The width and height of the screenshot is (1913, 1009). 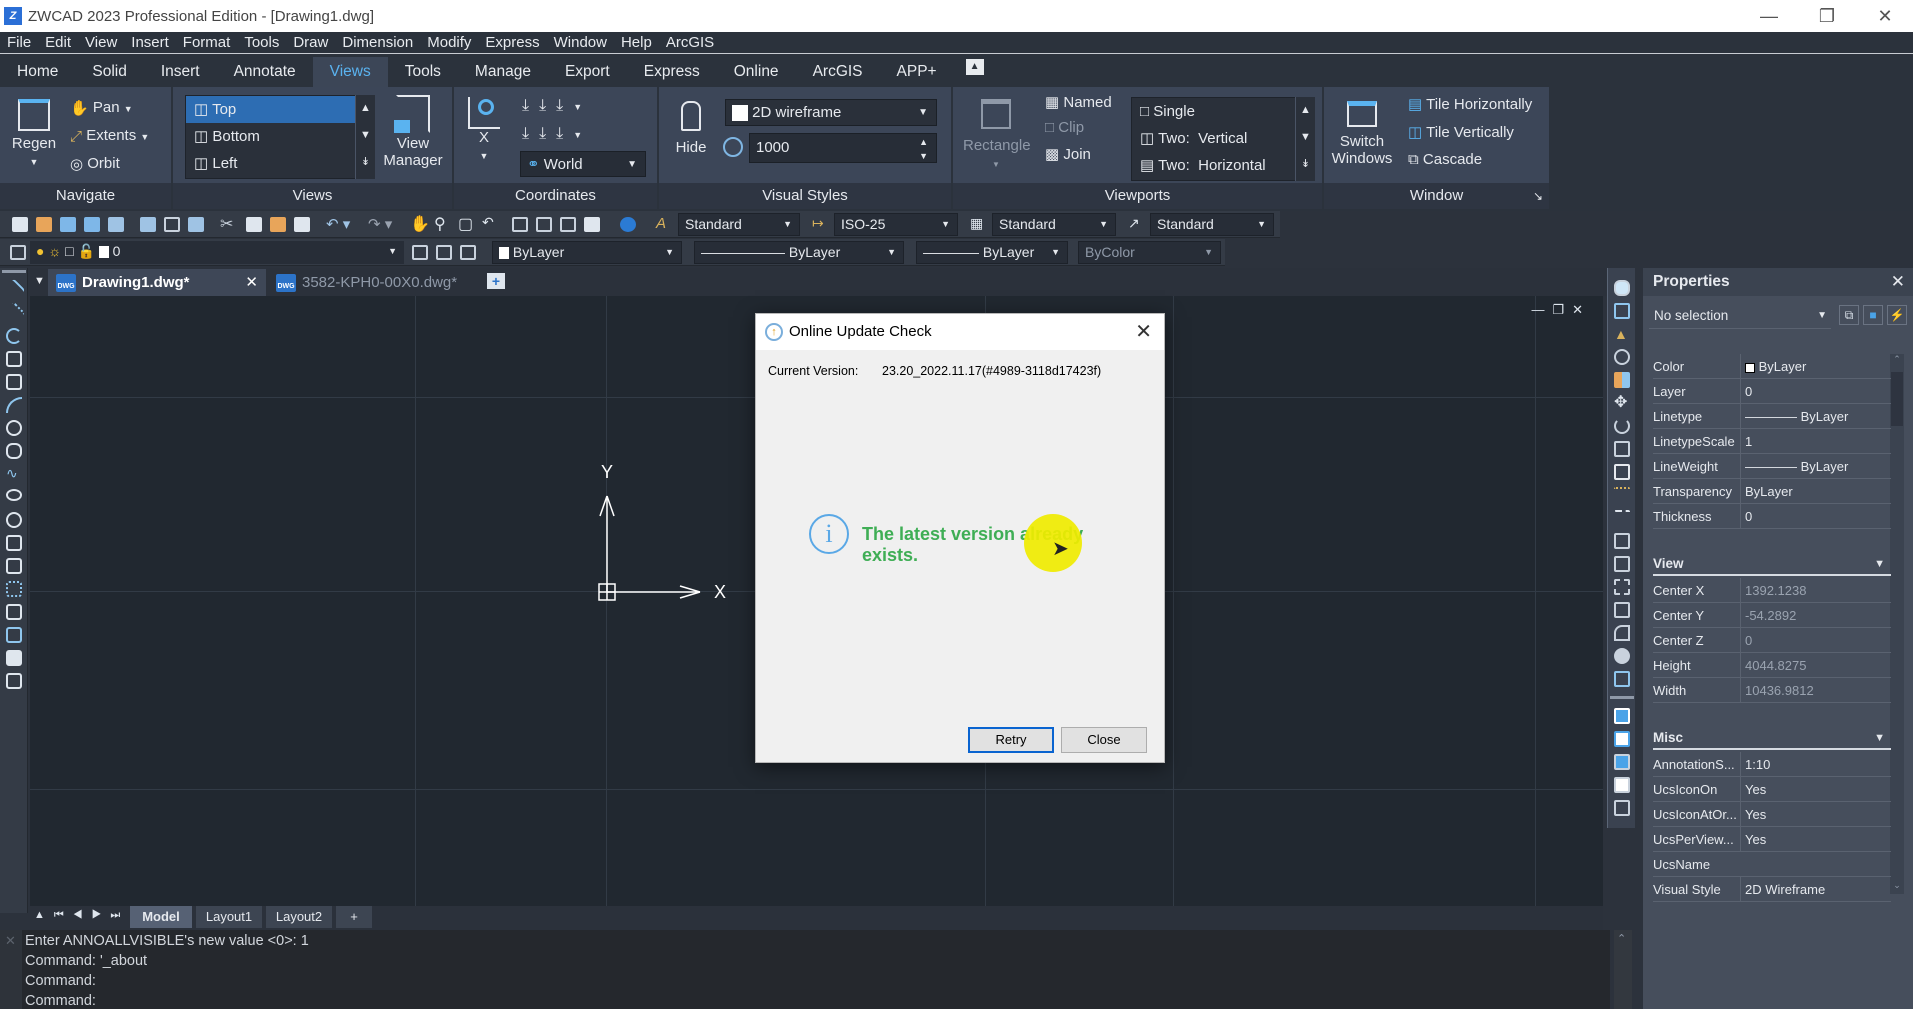 I want to click on line-icon, so click(x=14, y=290).